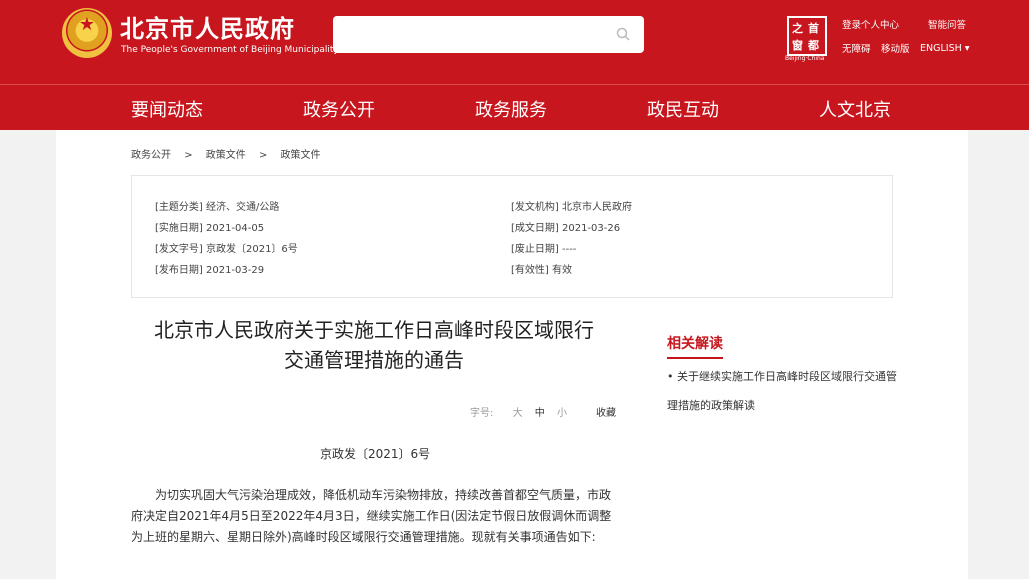 The height and width of the screenshot is (579, 1029). What do you see at coordinates (870, 24) in the screenshot?
I see `login-link: 登录个人中心` at bounding box center [870, 24].